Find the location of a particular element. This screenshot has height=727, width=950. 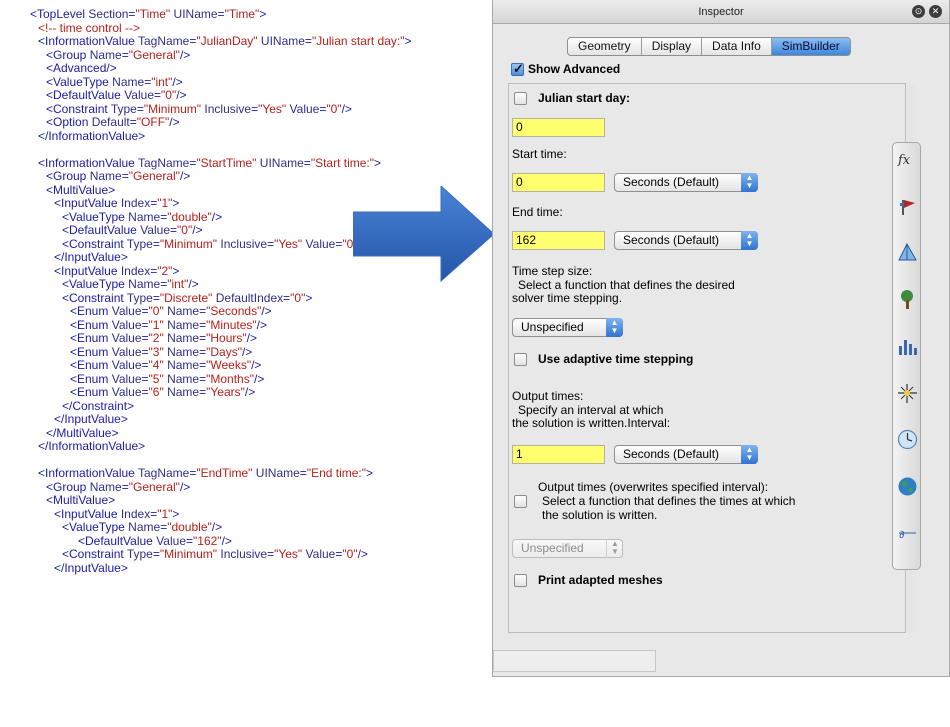

inspector-title: Inspector is located at coordinates (721, 12).